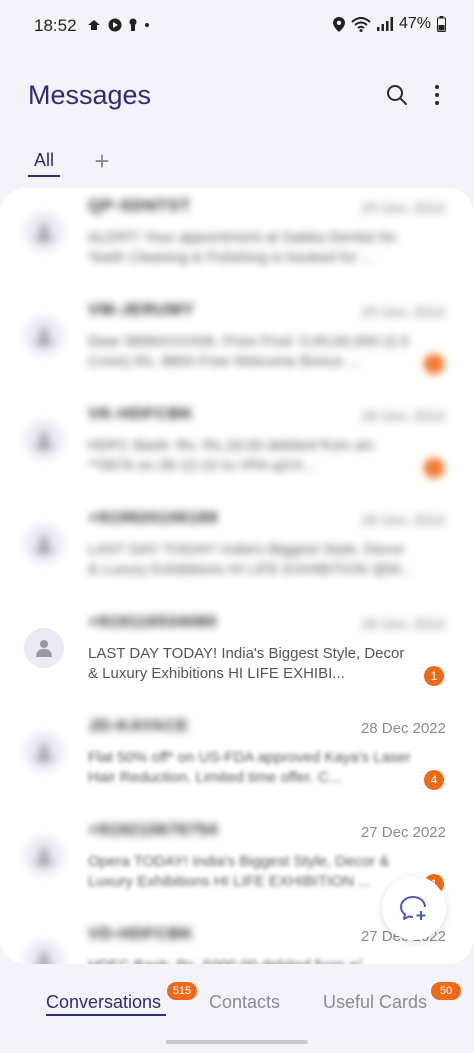 The height and width of the screenshot is (1053, 474). What do you see at coordinates (237, 1042) in the screenshot?
I see `gesture-handle` at bounding box center [237, 1042].